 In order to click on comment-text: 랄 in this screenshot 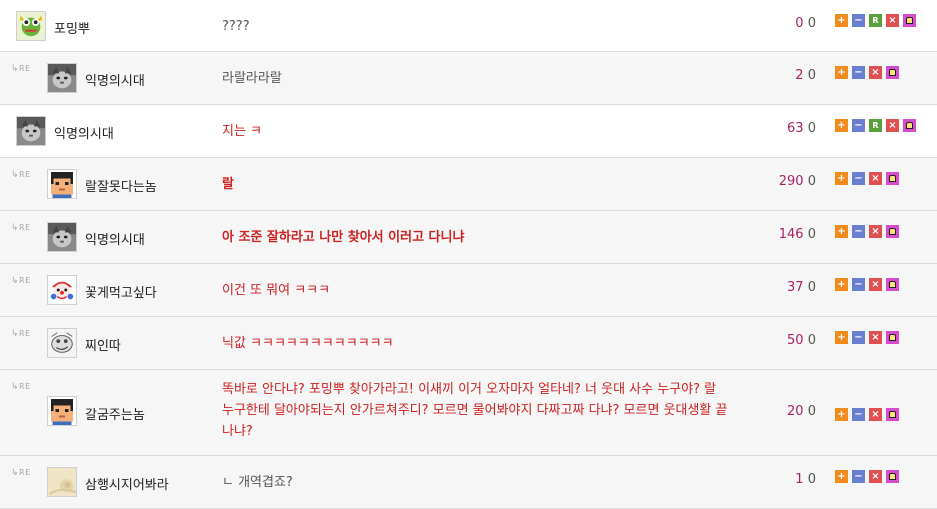, I will do `click(228, 184)`.